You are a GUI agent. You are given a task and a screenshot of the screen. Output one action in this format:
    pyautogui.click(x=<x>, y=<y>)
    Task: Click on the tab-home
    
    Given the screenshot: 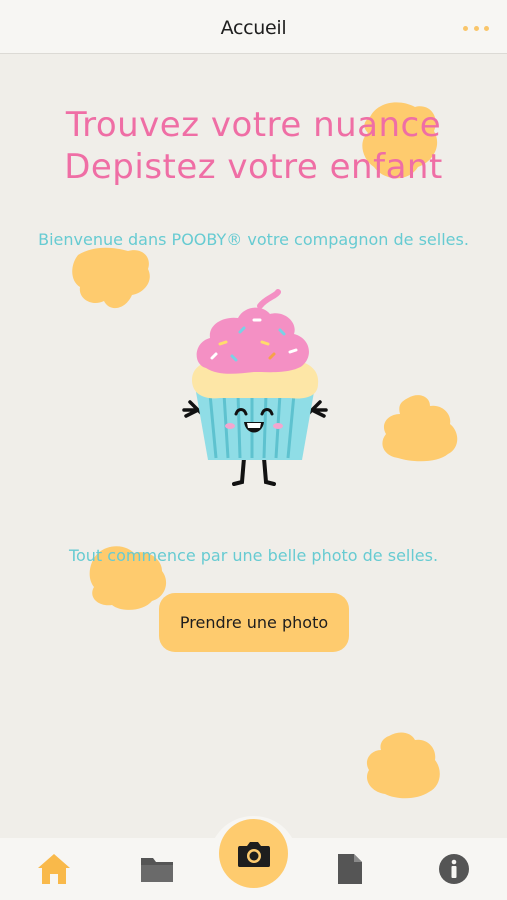 What is the action you would take?
    pyautogui.click(x=54, y=869)
    